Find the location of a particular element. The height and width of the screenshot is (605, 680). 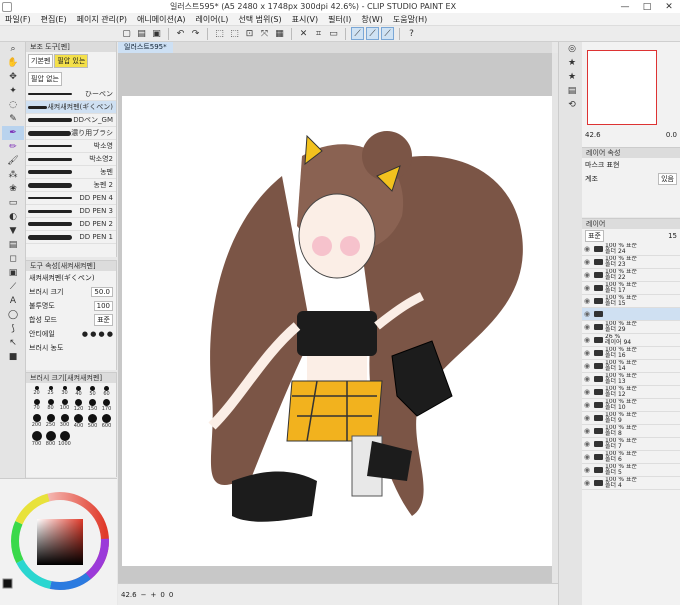

menu-help: 도움말(H) is located at coordinates (410, 19).